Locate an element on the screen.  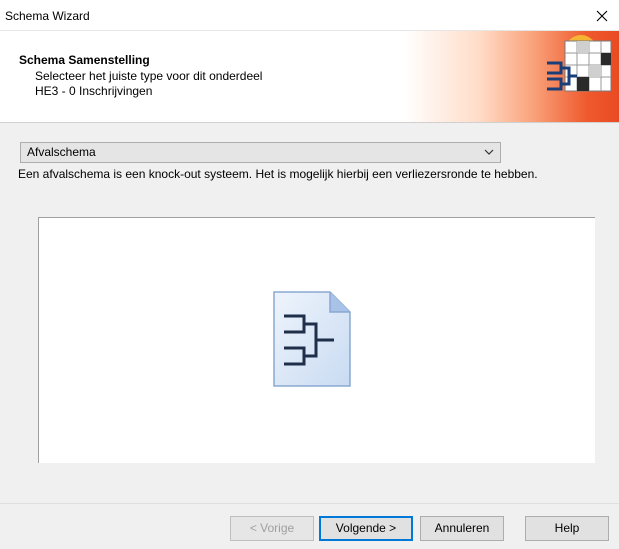
bracket-document-icon is located at coordinates (312, 339).